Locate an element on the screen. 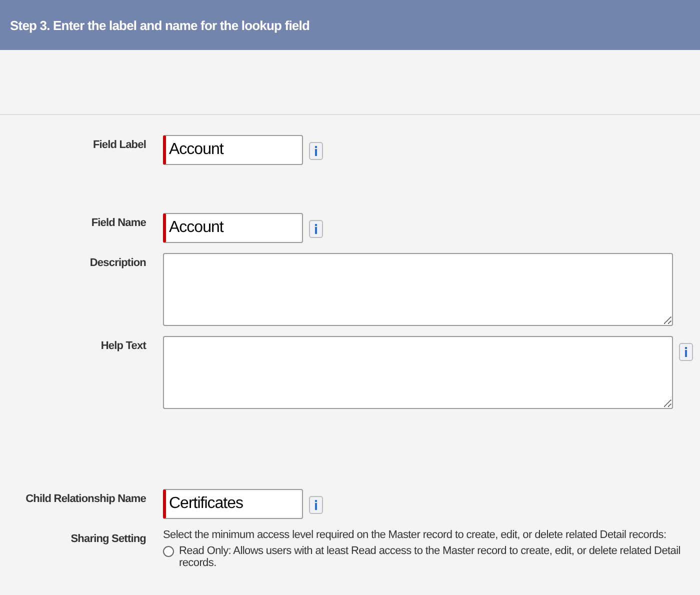 The height and width of the screenshot is (595, 700). step-title: Step 3. Enter the label and name for the lookup field is located at coordinates (160, 25).